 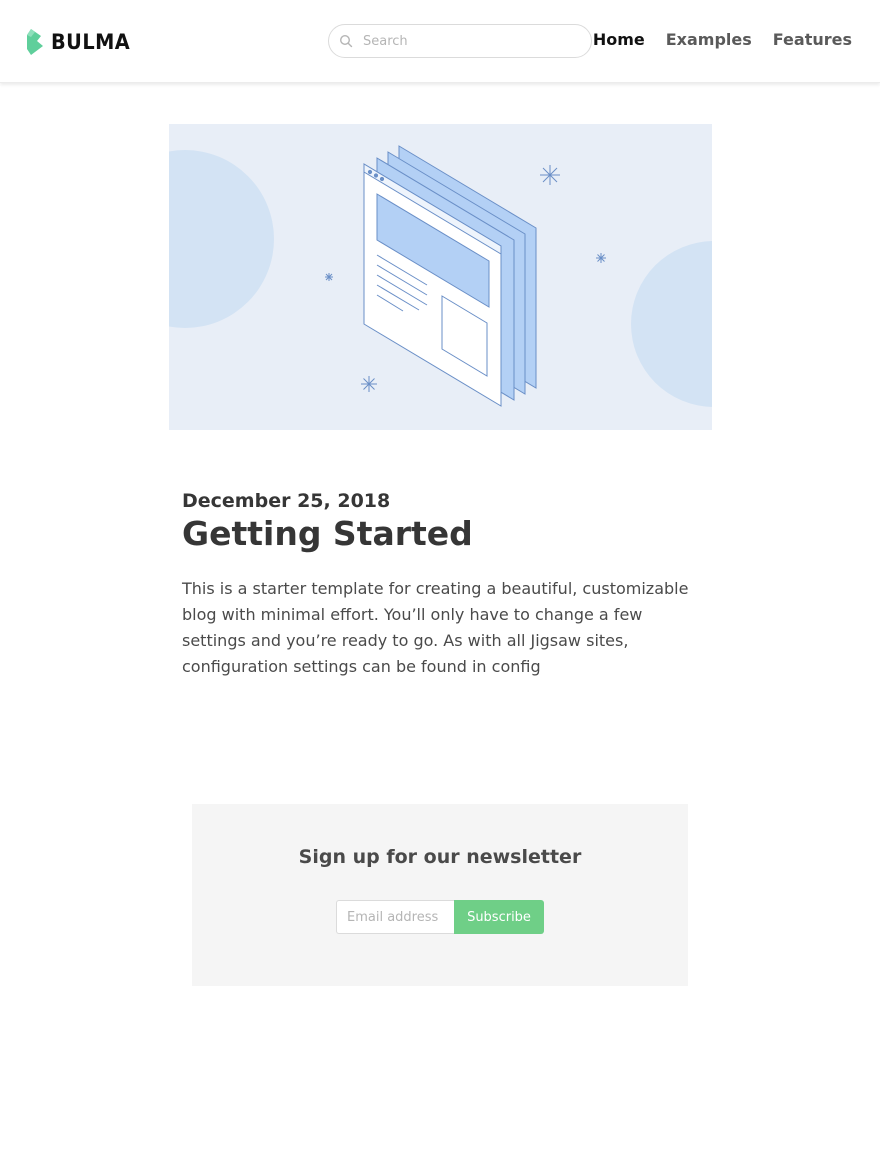 I want to click on browser-windows-illustration-icon, so click(x=440, y=276).